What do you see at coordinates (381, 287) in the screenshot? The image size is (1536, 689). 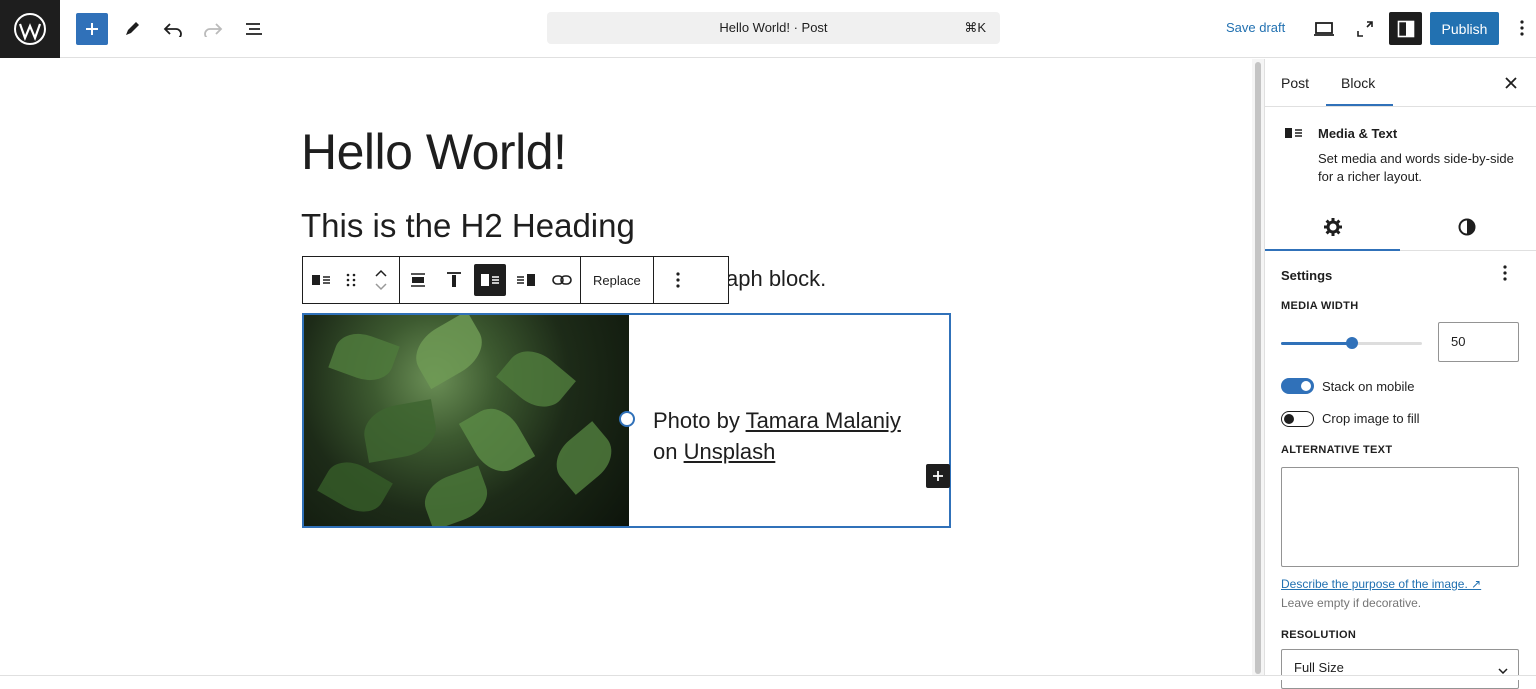 I see `chevron-down-icon` at bounding box center [381, 287].